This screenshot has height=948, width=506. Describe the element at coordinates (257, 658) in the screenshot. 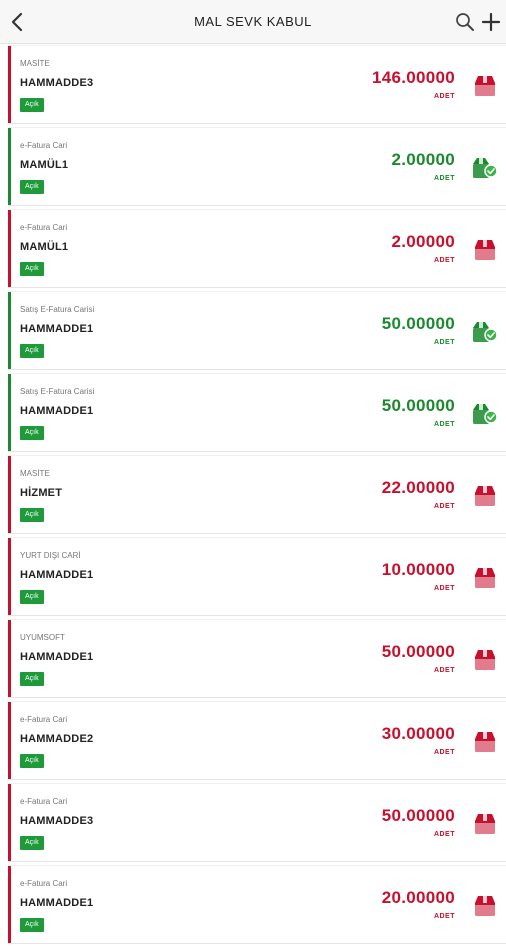

I see `list-item: UYUMSOFT HAMMADDE1 Açık 50.00000 ADET` at that location.